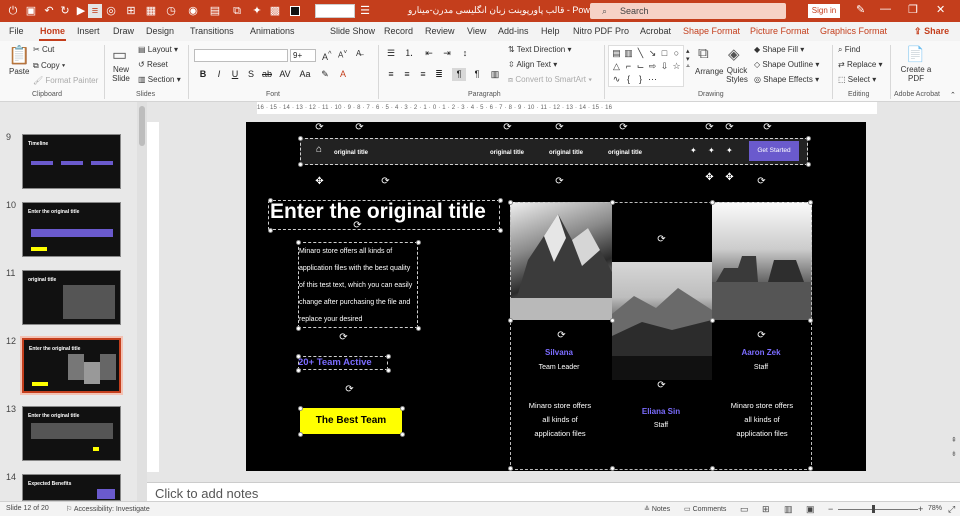 This screenshot has width=960, height=516. I want to click on autosave-icon: ⏻, so click(13, 11).